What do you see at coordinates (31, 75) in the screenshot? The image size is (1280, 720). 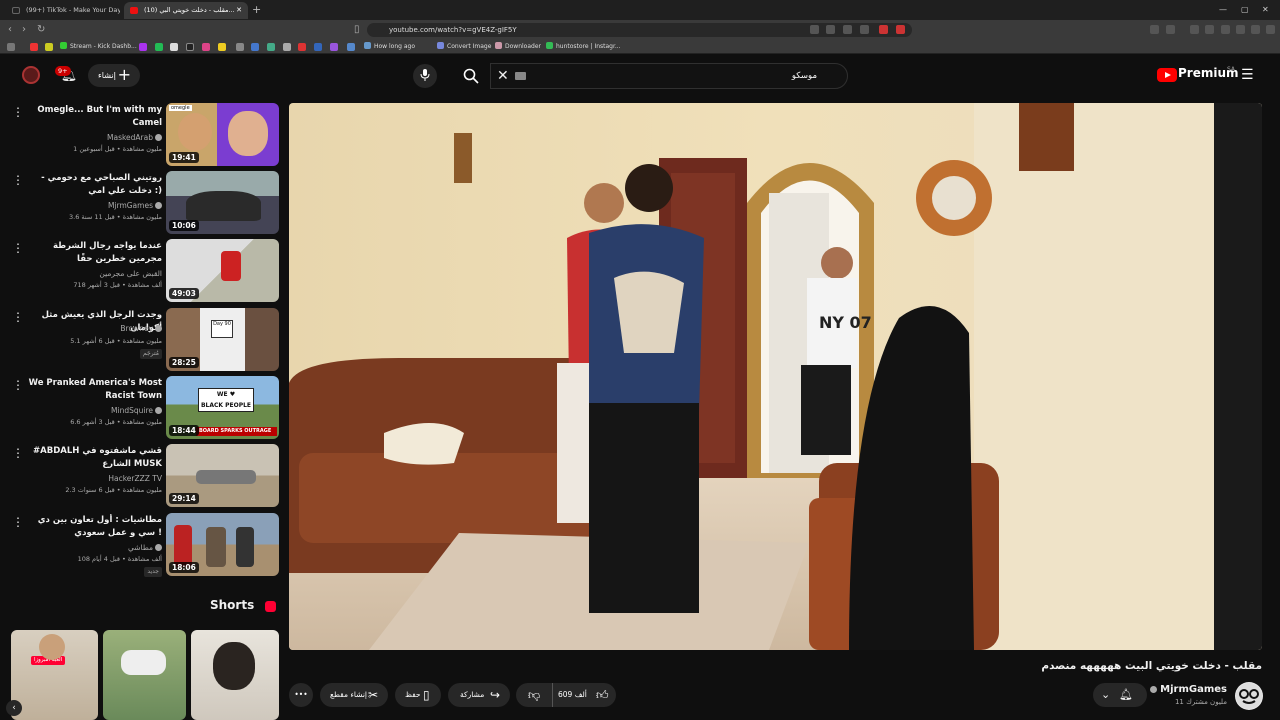 I see `account-avatar` at bounding box center [31, 75].